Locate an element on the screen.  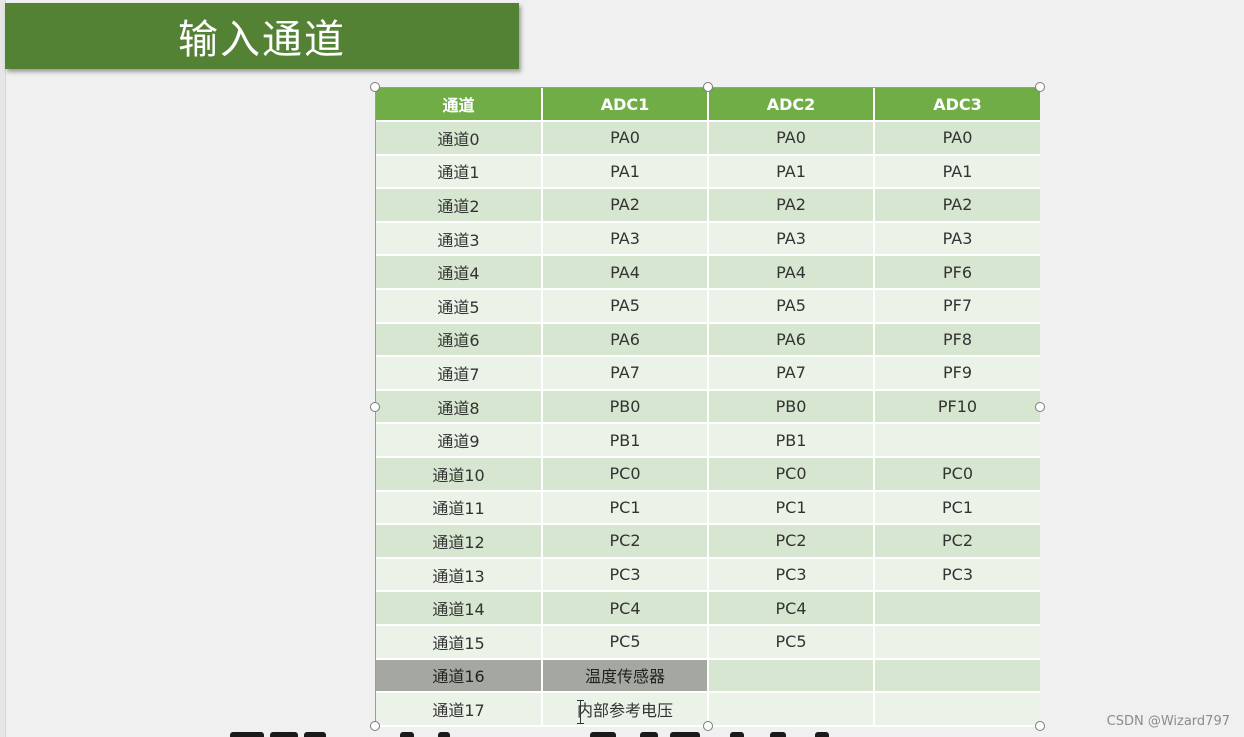
table-cell: 通道4 is located at coordinates (459, 272).